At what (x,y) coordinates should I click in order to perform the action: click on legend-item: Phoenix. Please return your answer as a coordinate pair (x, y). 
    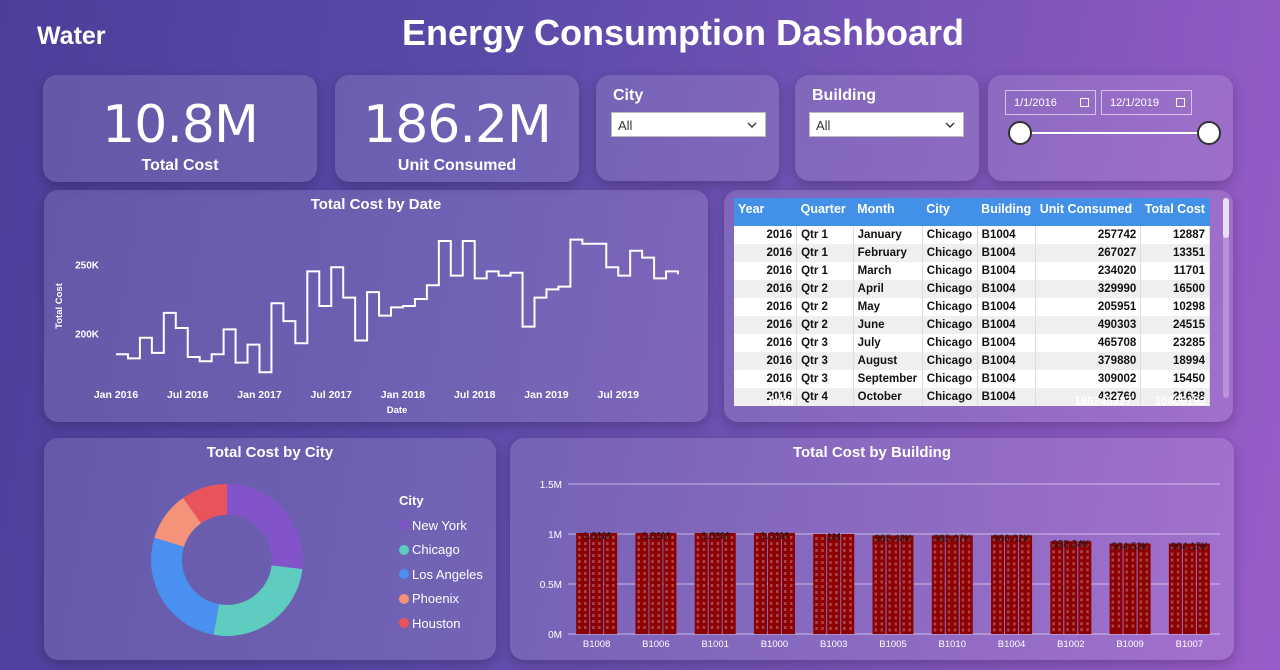
    Looking at the image, I should click on (441, 599).